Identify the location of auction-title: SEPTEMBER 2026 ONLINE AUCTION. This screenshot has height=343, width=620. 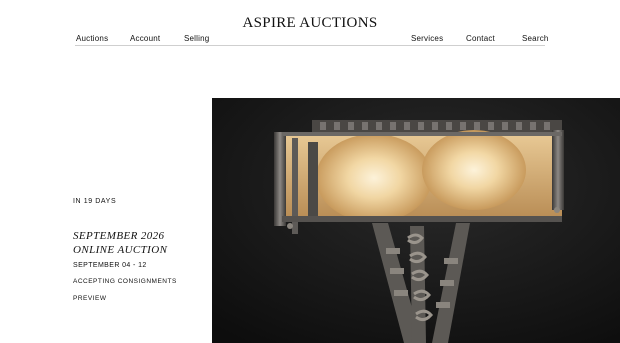
(120, 243).